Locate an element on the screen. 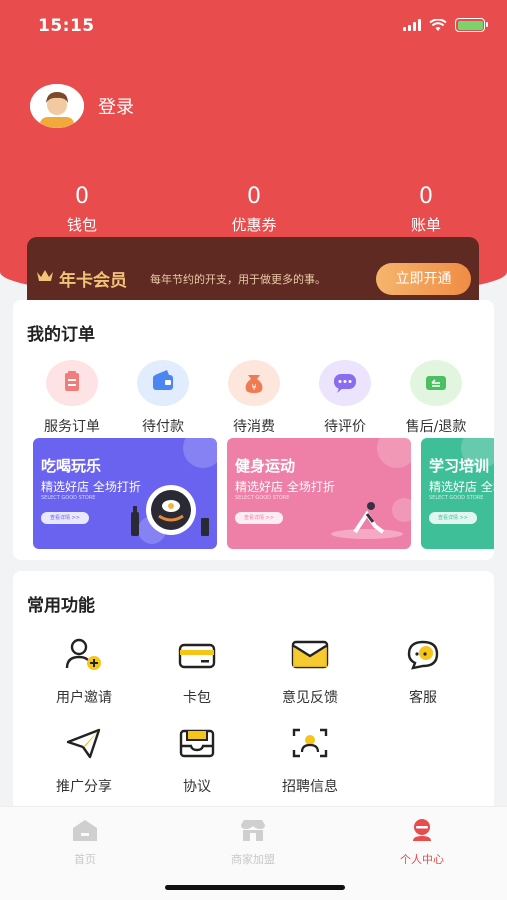  order-item-pending-use: ¥ 待消费 is located at coordinates (254, 398).